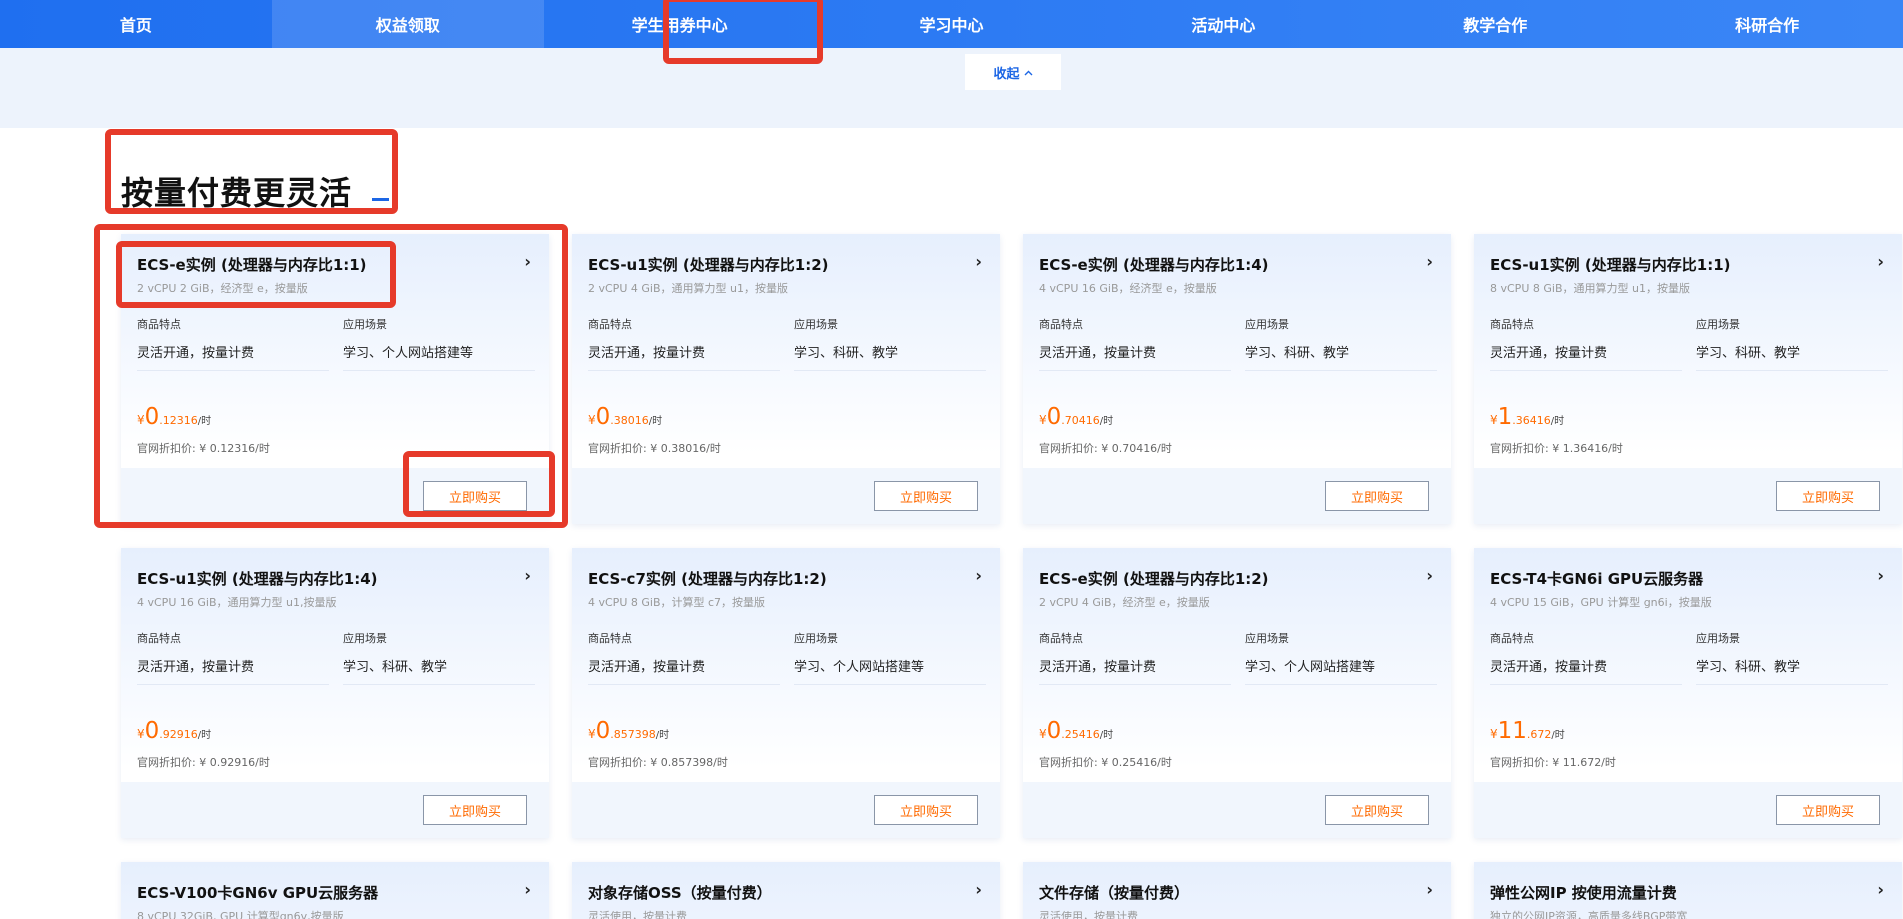 This screenshot has height=919, width=1903. What do you see at coordinates (1601, 602) in the screenshot?
I see `product-spec: 4 vCPU 15 GiB，GPU 计算型 gn6i，按量版` at bounding box center [1601, 602].